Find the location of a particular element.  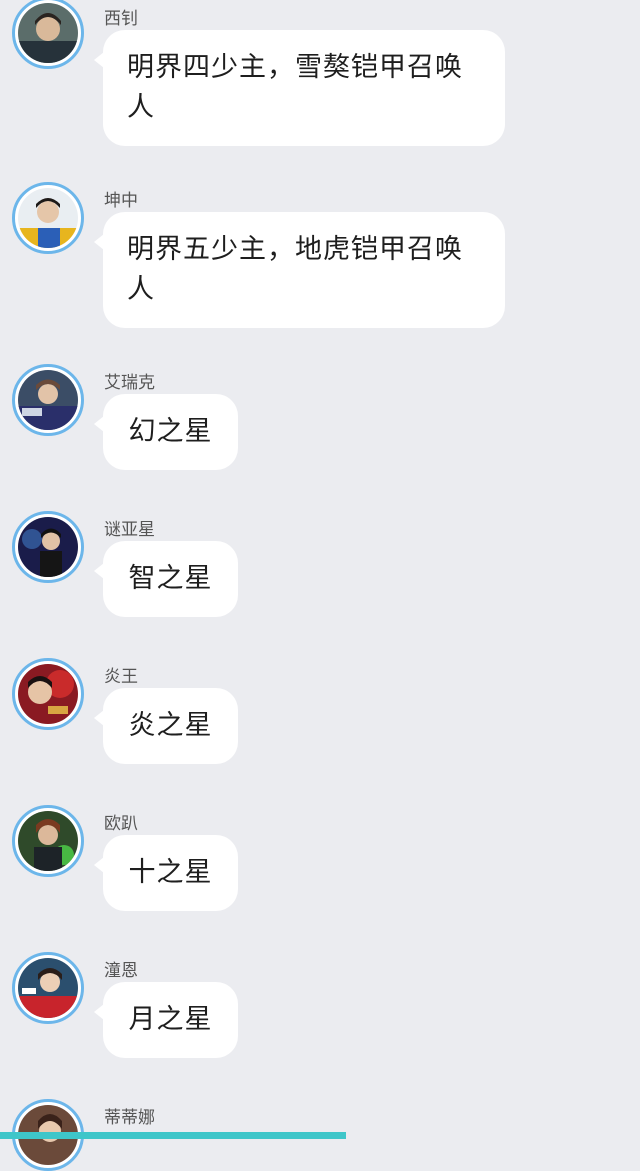

message-bubble: 月之星 is located at coordinates (166, 1020).